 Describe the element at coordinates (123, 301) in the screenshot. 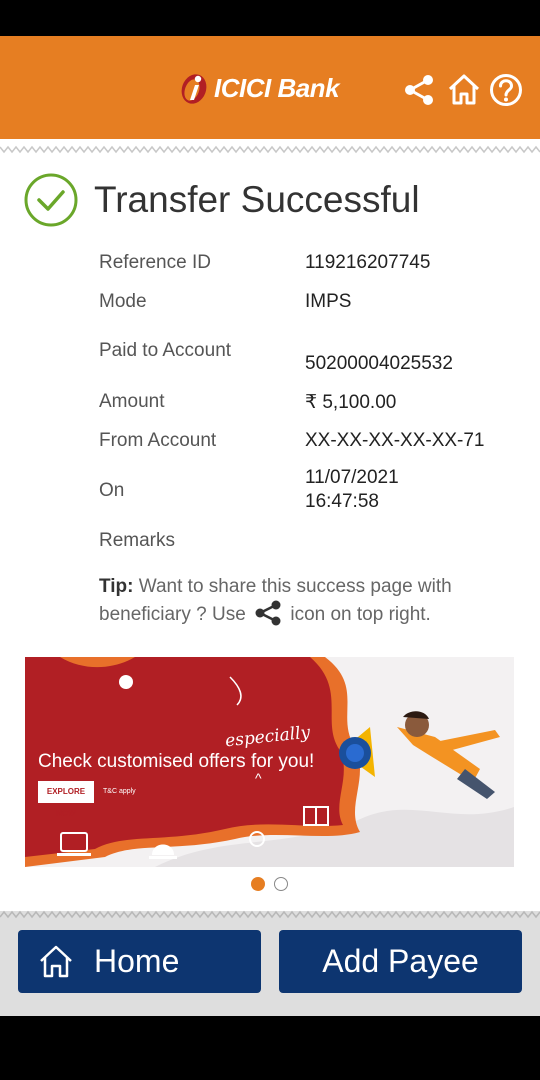

I see `detail-label: Mode` at that location.